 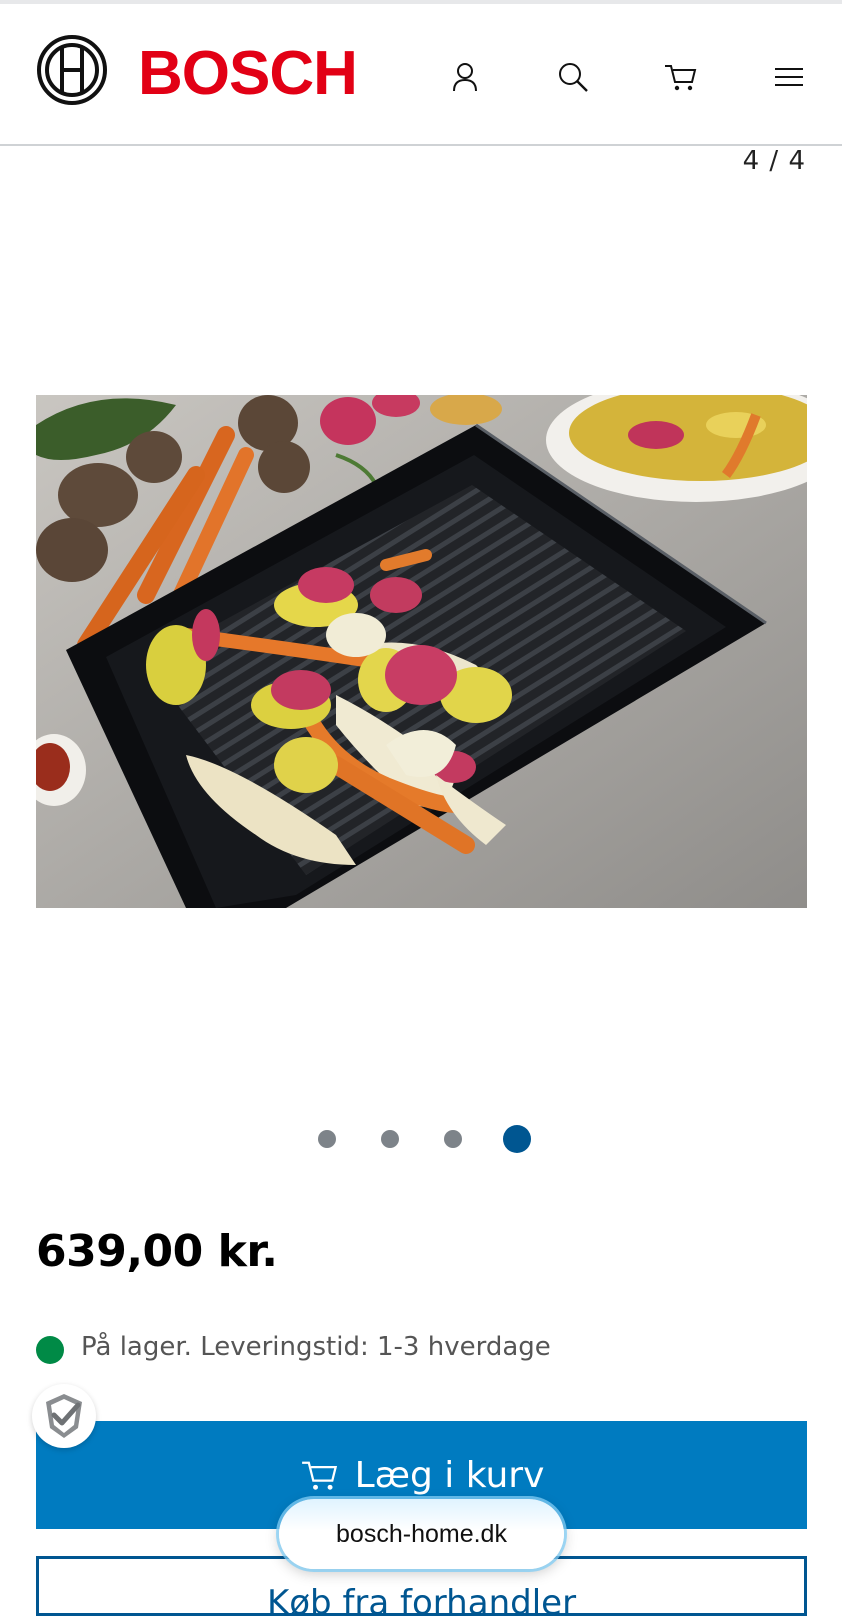 What do you see at coordinates (465, 77) in the screenshot?
I see `user-icon` at bounding box center [465, 77].